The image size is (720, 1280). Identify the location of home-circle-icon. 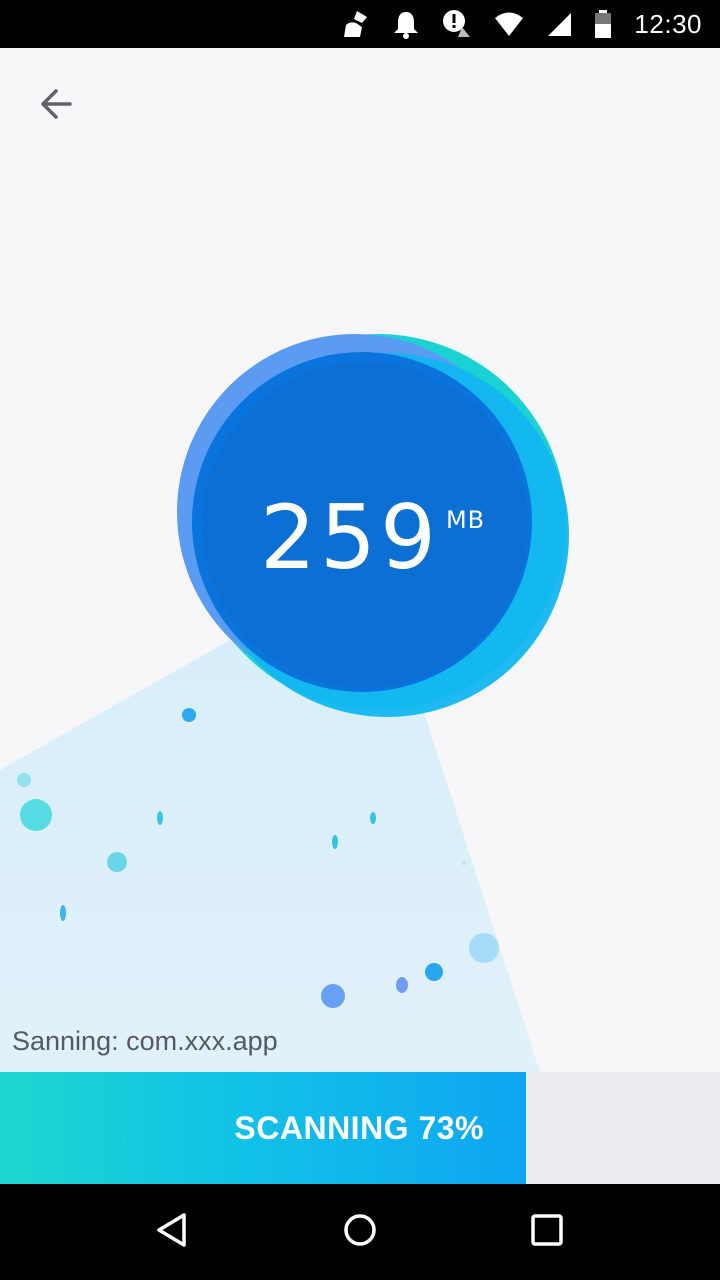
(360, 1232).